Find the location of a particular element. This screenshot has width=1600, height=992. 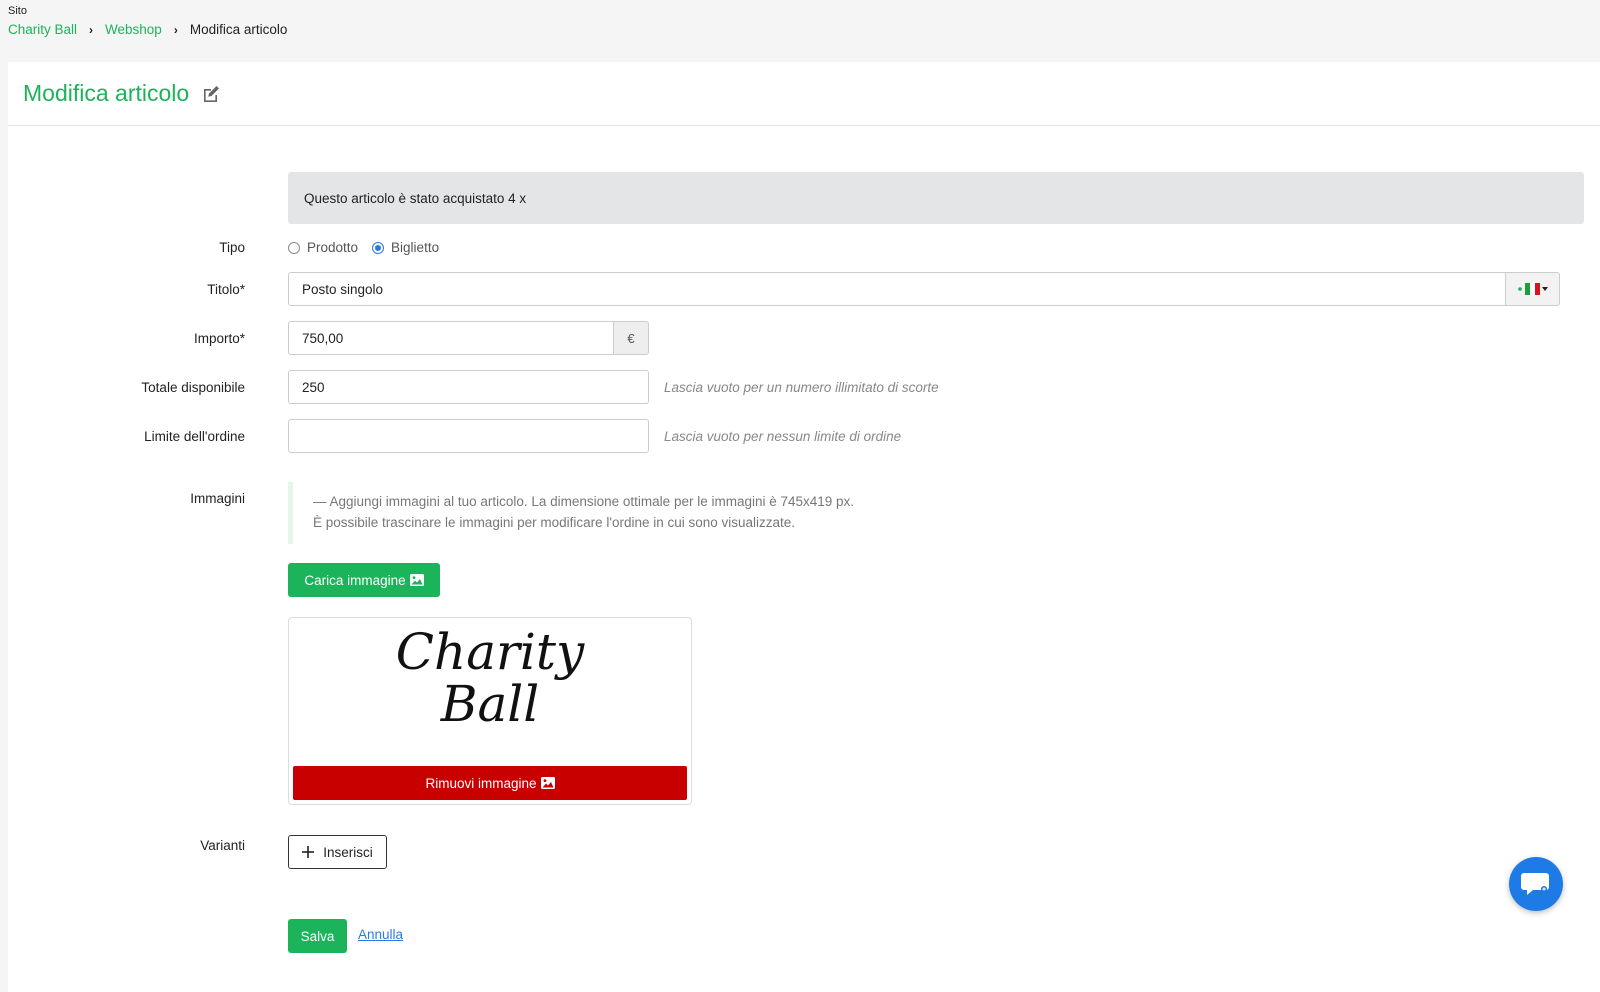

upload-image-button: Carica immagine is located at coordinates (364, 580).